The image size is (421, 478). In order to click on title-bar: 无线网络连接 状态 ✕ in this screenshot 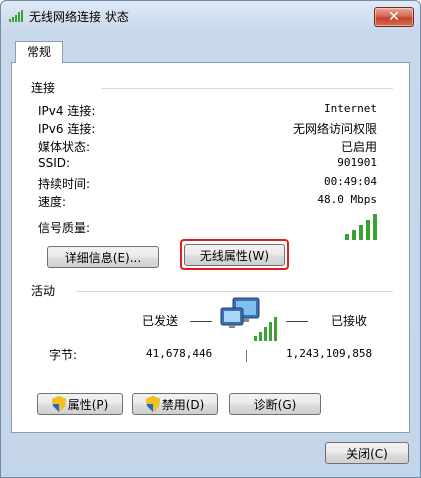, I will do `click(210, 16)`.